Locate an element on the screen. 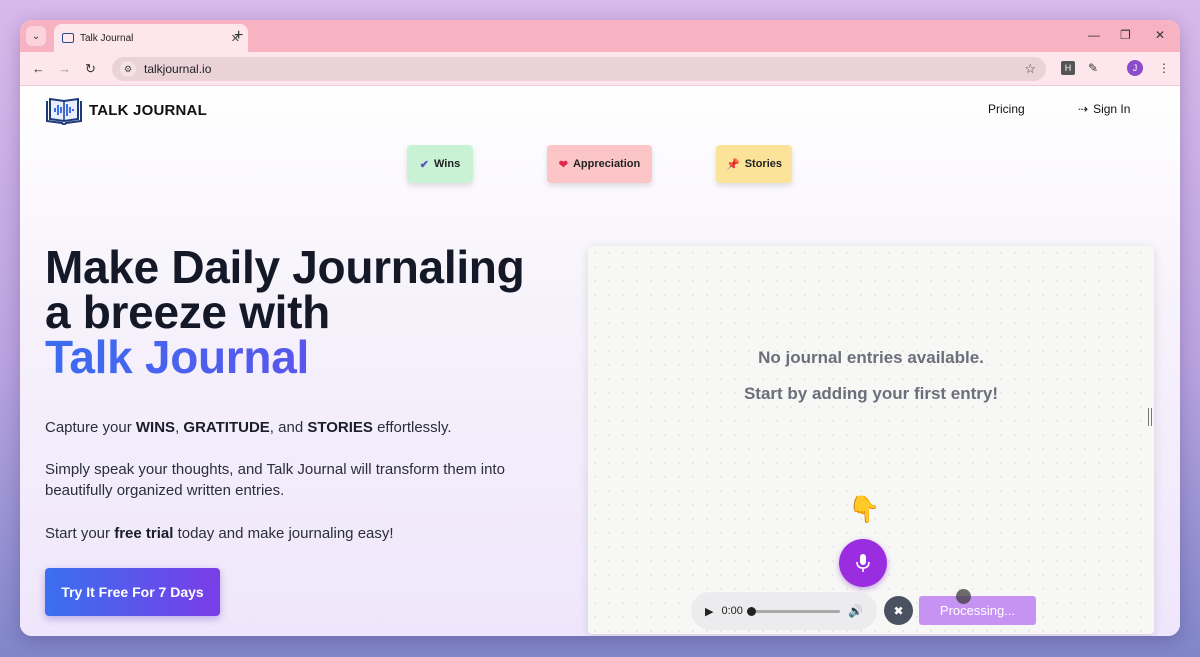  new-tab-plus-icon: + is located at coordinates (238, 36).